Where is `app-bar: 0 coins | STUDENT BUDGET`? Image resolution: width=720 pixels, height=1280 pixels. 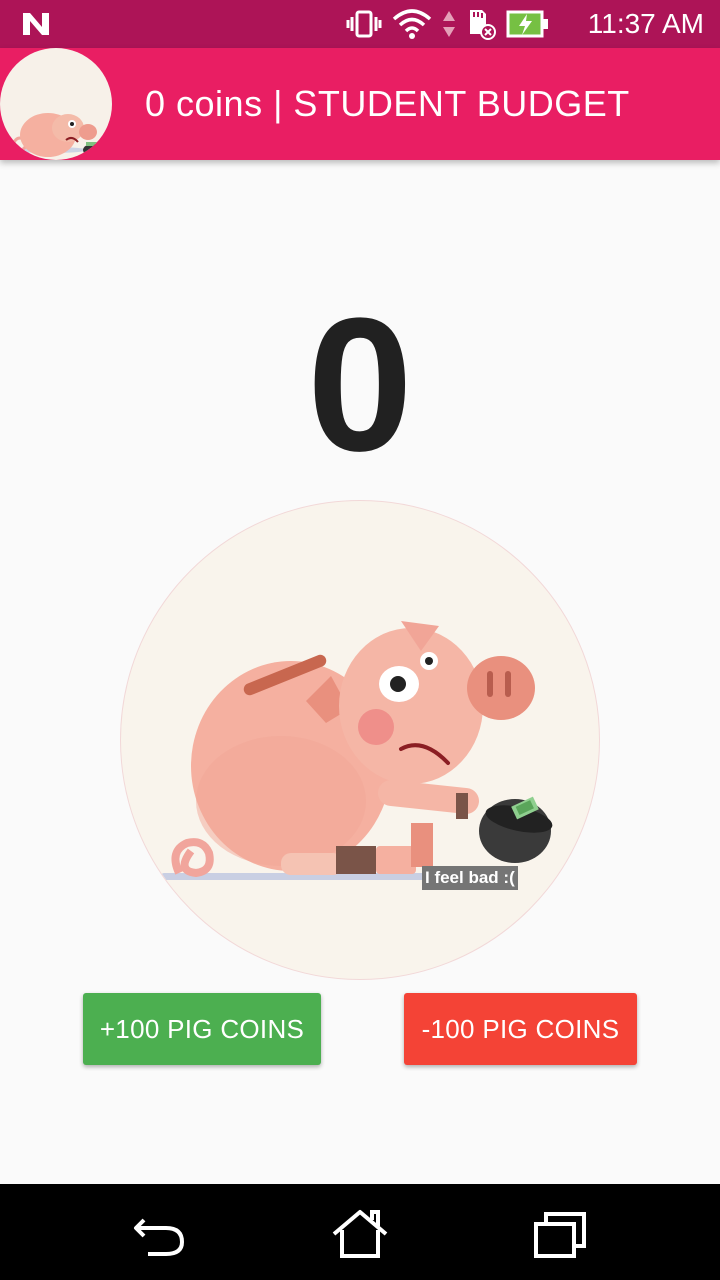
app-bar: 0 coins | STUDENT BUDGET is located at coordinates (360, 104).